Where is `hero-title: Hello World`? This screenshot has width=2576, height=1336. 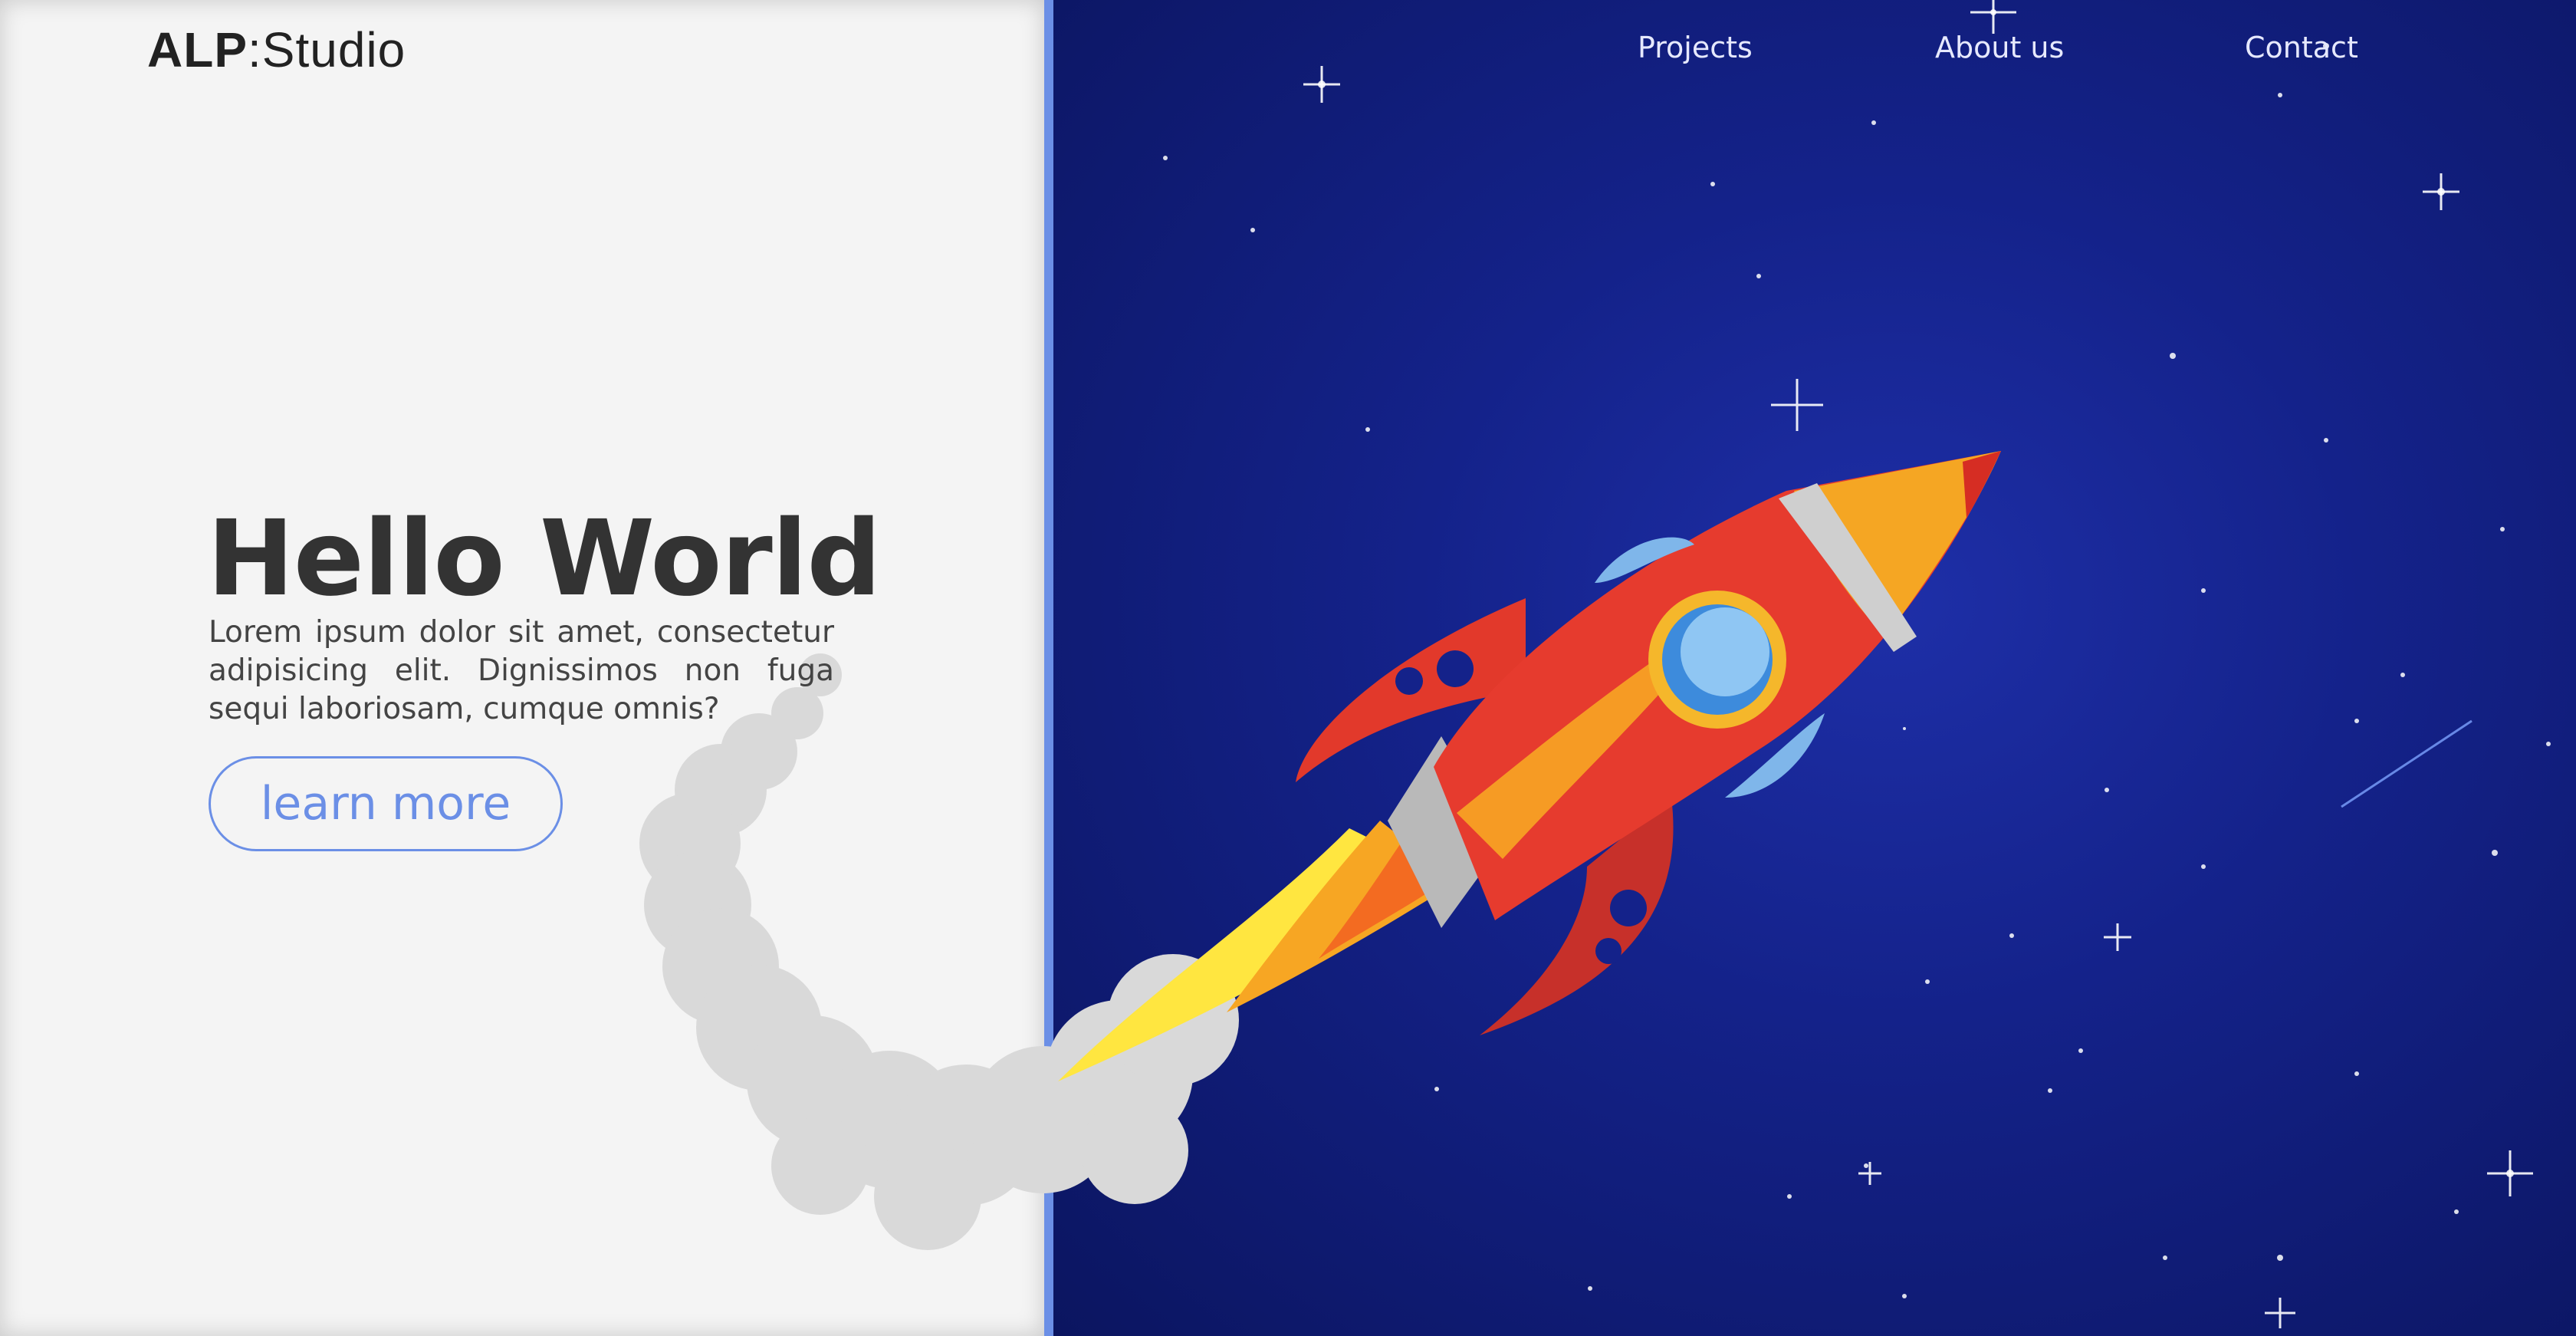
hero-title: Hello World is located at coordinates (545, 559).